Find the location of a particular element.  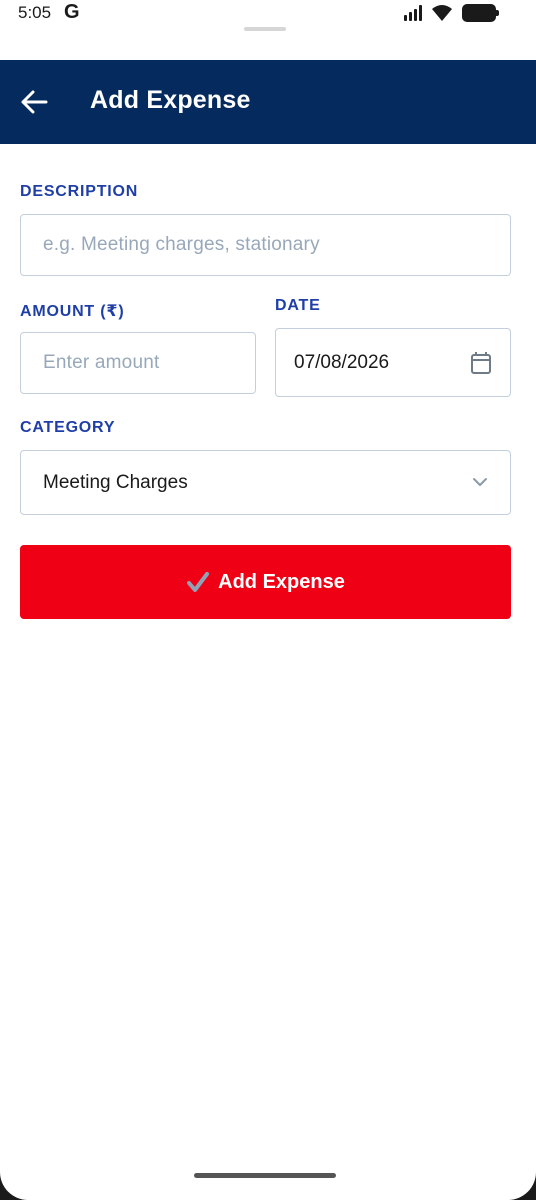

amount-label: AMOUNT (₹) is located at coordinates (72, 311).